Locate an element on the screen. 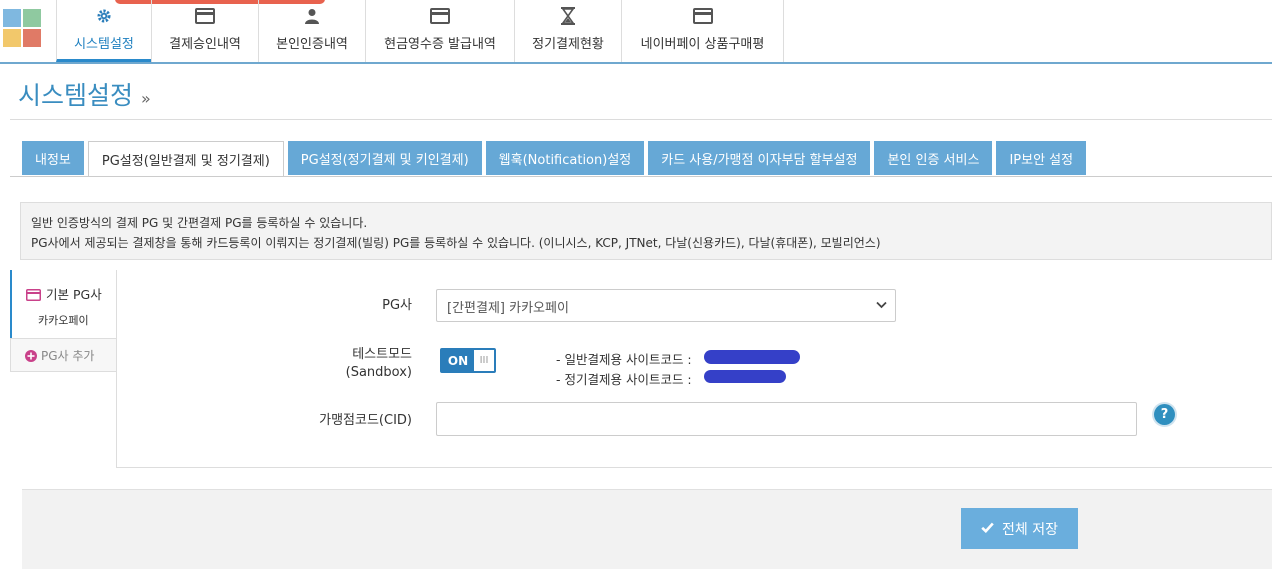 The height and width of the screenshot is (569, 1272). test-mode-toggle: ON III is located at coordinates (468, 360).